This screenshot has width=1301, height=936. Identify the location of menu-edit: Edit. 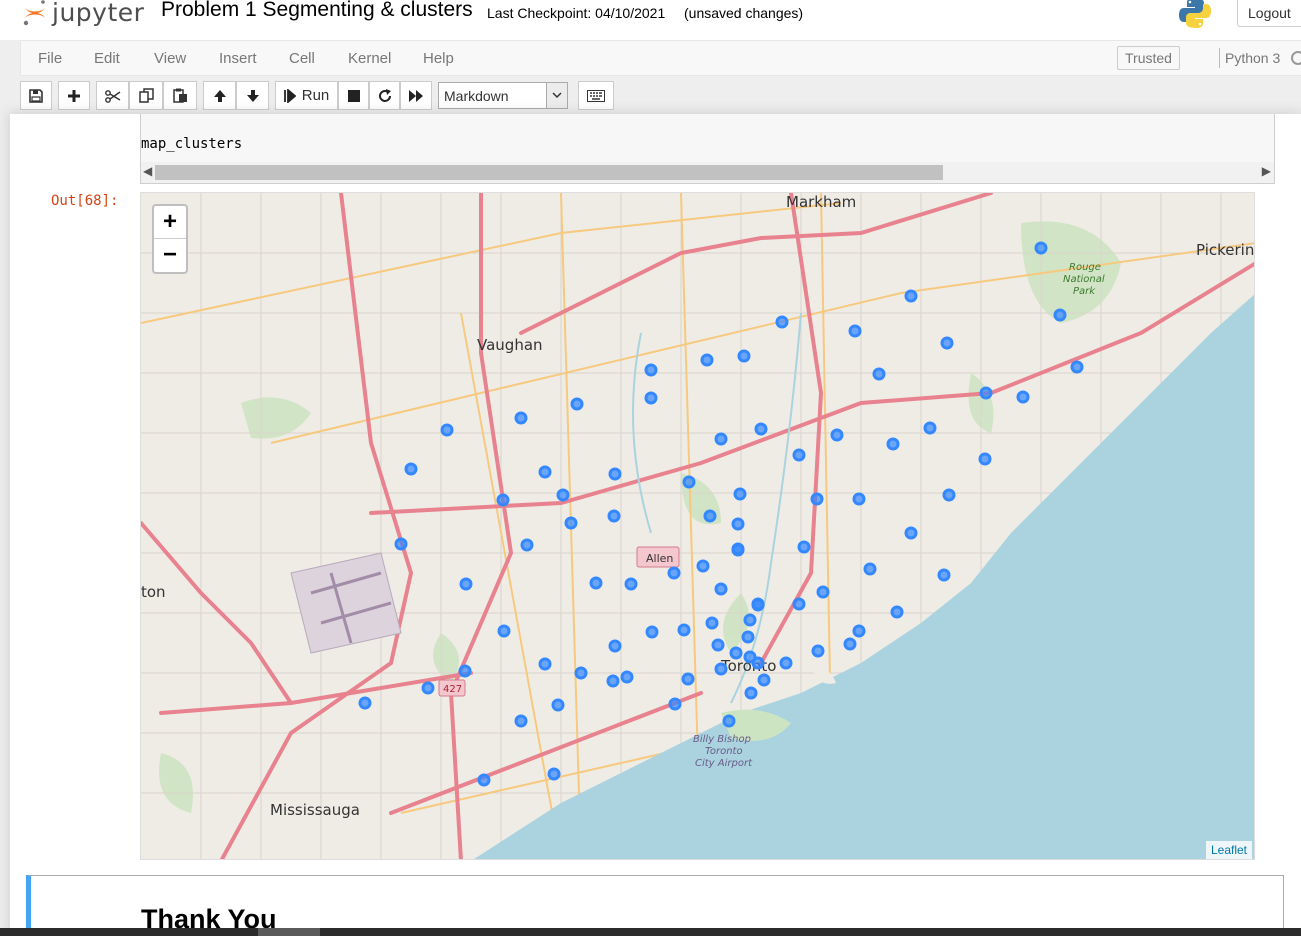
(107, 58).